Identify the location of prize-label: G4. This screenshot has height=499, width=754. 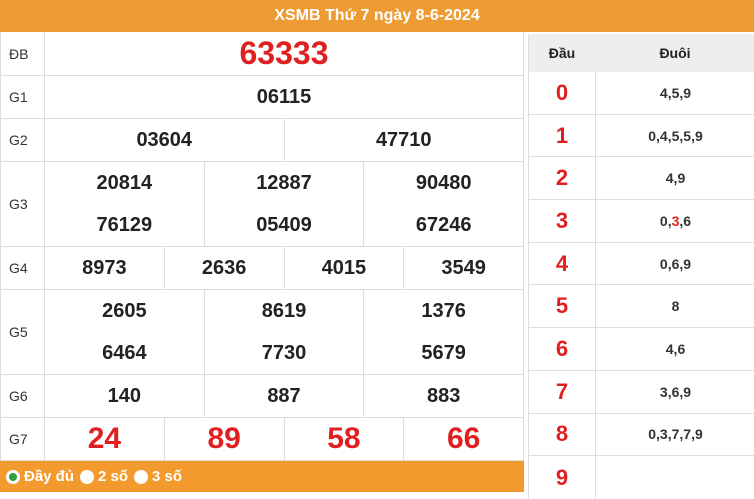
(23, 268).